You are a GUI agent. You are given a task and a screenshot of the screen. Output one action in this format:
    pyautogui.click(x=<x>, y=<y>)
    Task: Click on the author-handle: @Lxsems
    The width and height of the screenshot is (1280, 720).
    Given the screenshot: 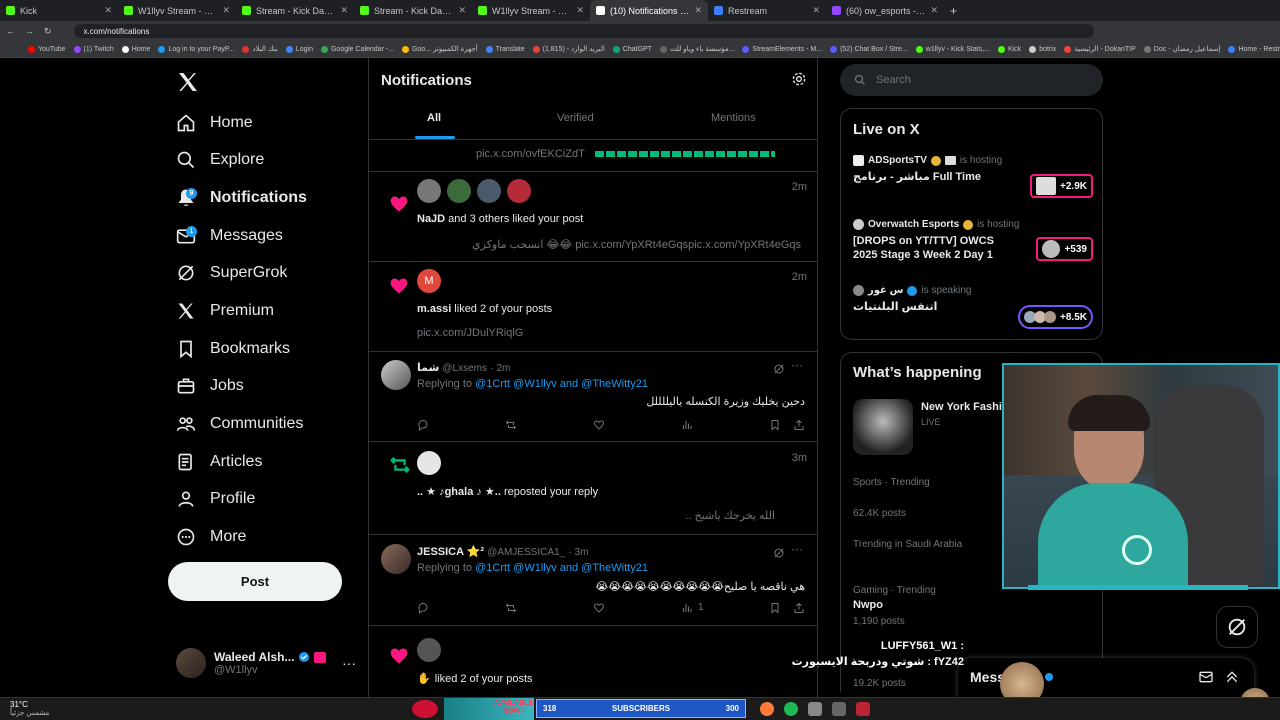 What is the action you would take?
    pyautogui.click(x=464, y=368)
    